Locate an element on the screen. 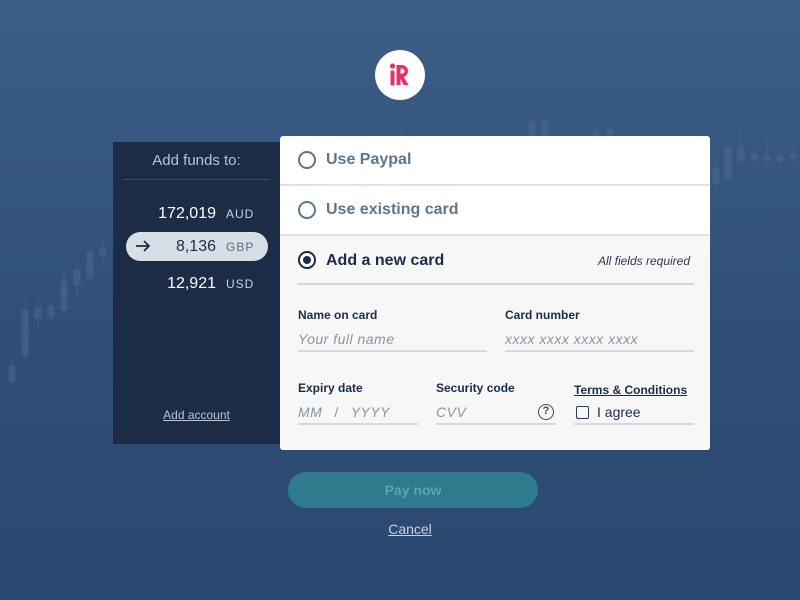 The width and height of the screenshot is (800, 600). account-currency: GBP is located at coordinates (240, 246).